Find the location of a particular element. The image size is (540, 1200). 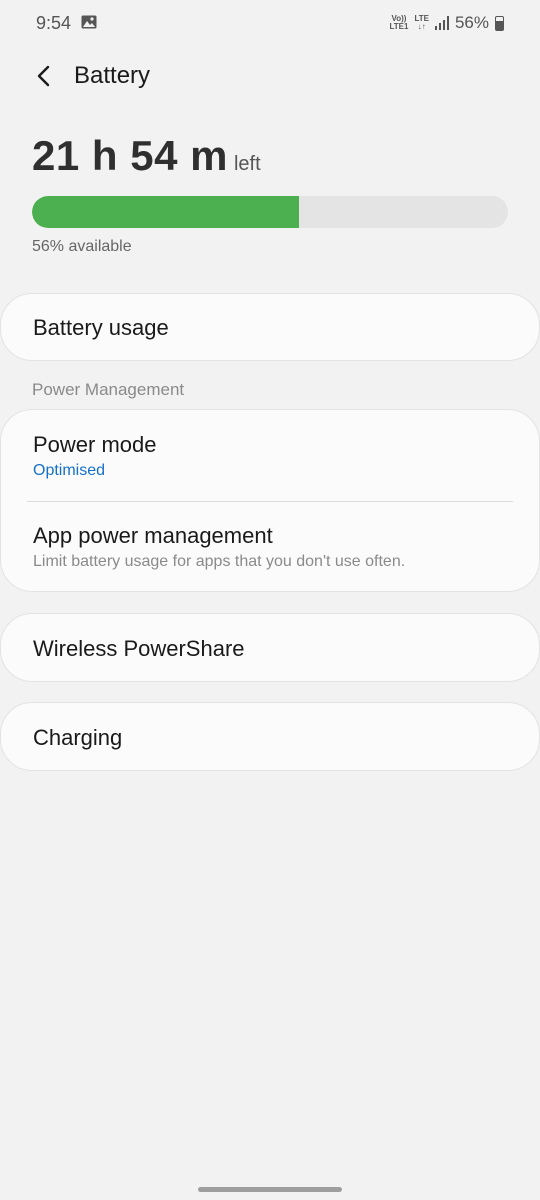

battery-icon is located at coordinates (499, 23).